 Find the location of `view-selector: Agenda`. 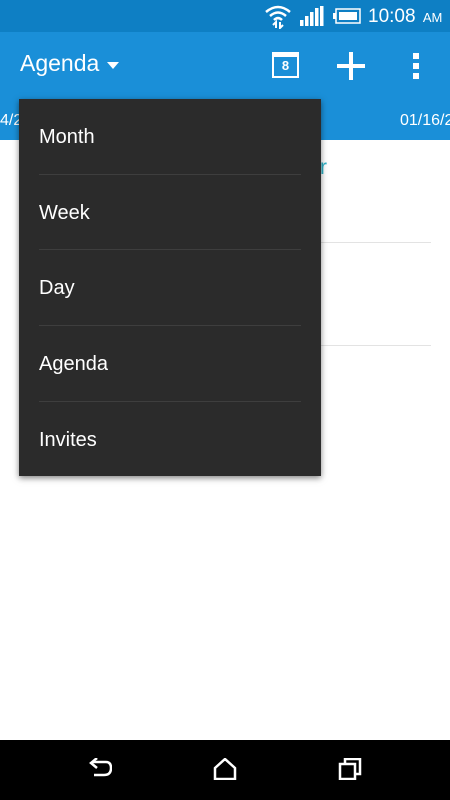

view-selector: Agenda is located at coordinates (70, 63).